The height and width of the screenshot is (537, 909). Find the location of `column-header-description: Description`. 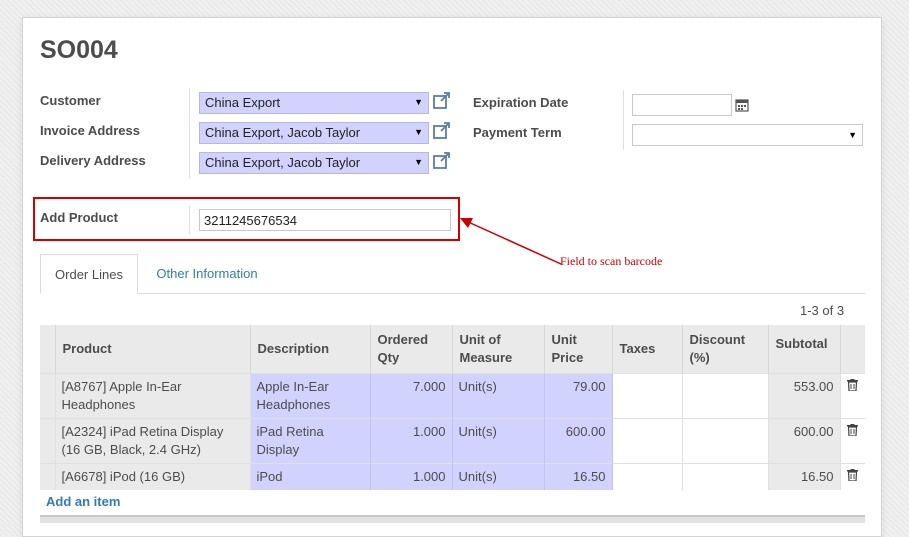

column-header-description: Description is located at coordinates (310, 349).